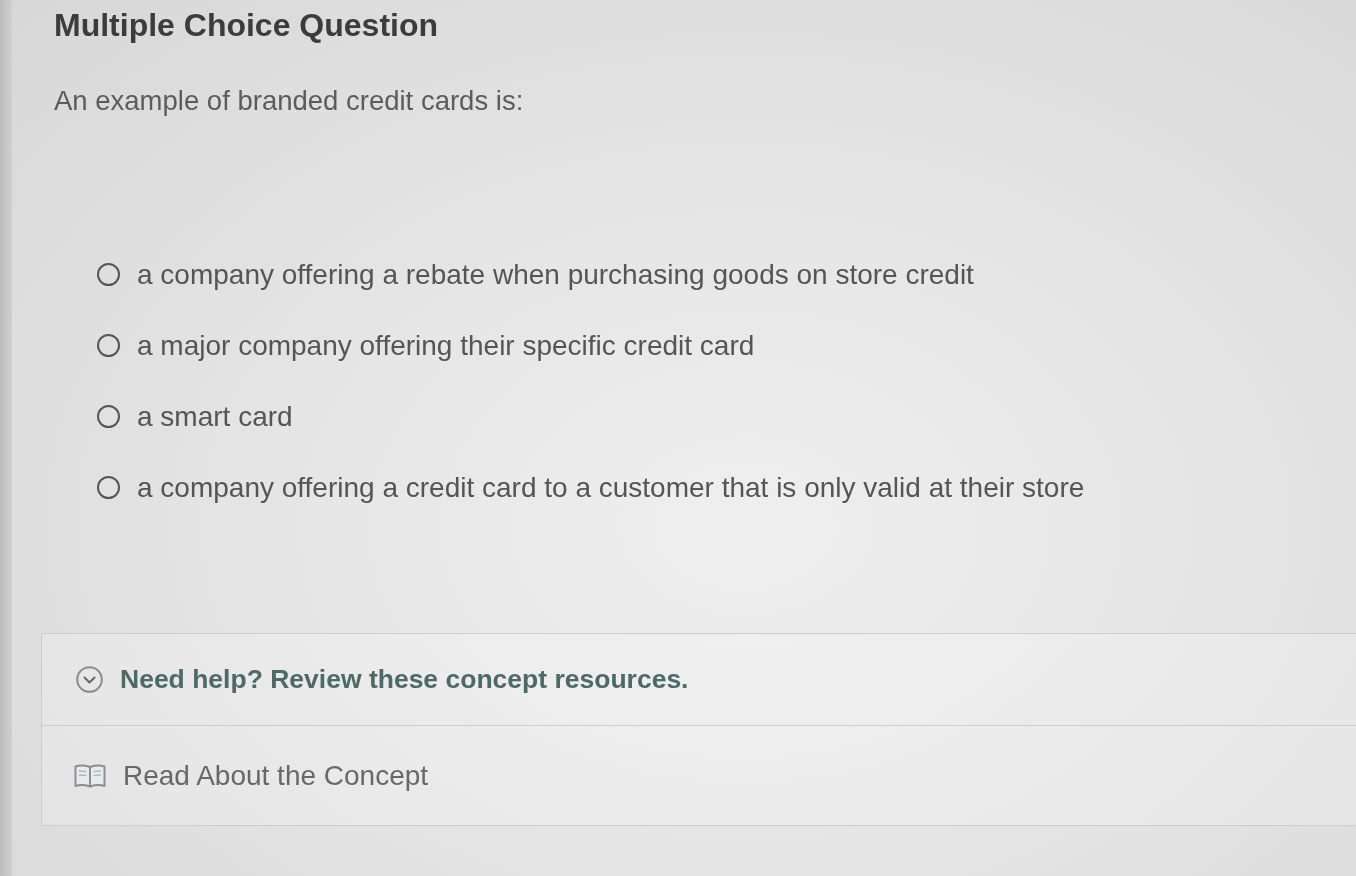 This screenshot has width=1356, height=876. What do you see at coordinates (90, 775) in the screenshot?
I see `open-book-icon` at bounding box center [90, 775].